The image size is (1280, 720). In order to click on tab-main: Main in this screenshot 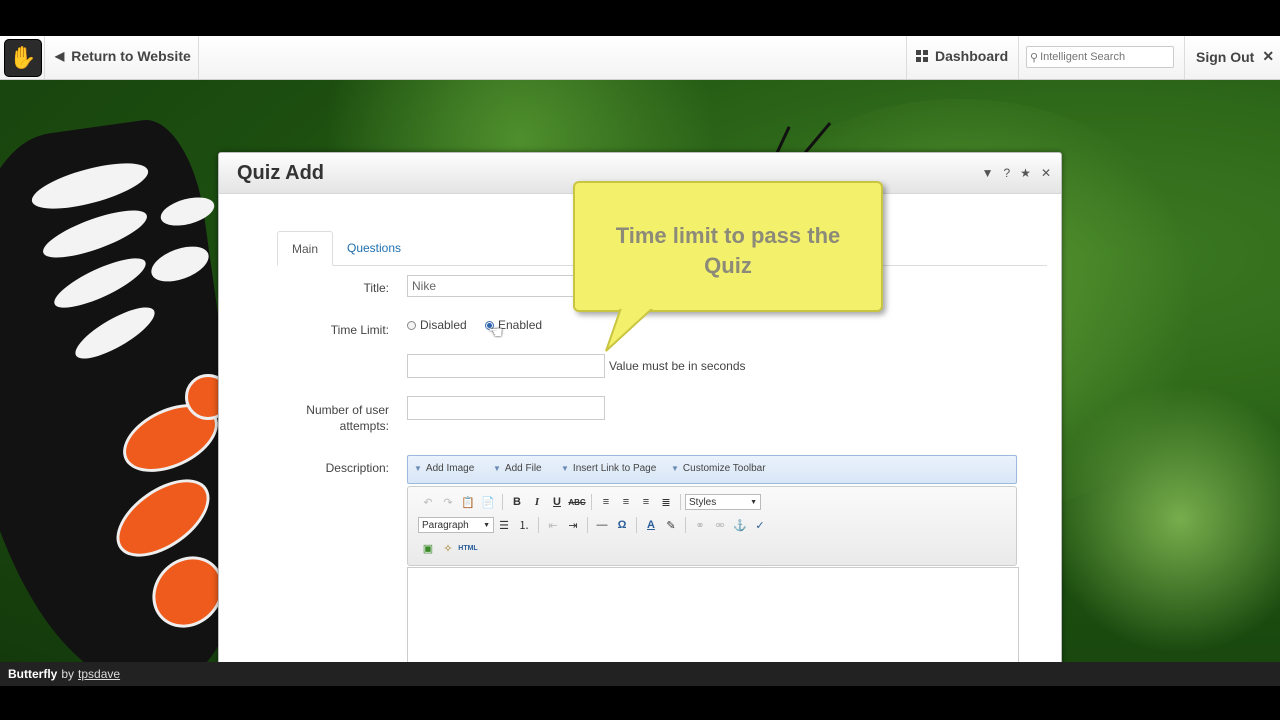, I will do `click(305, 248)`.